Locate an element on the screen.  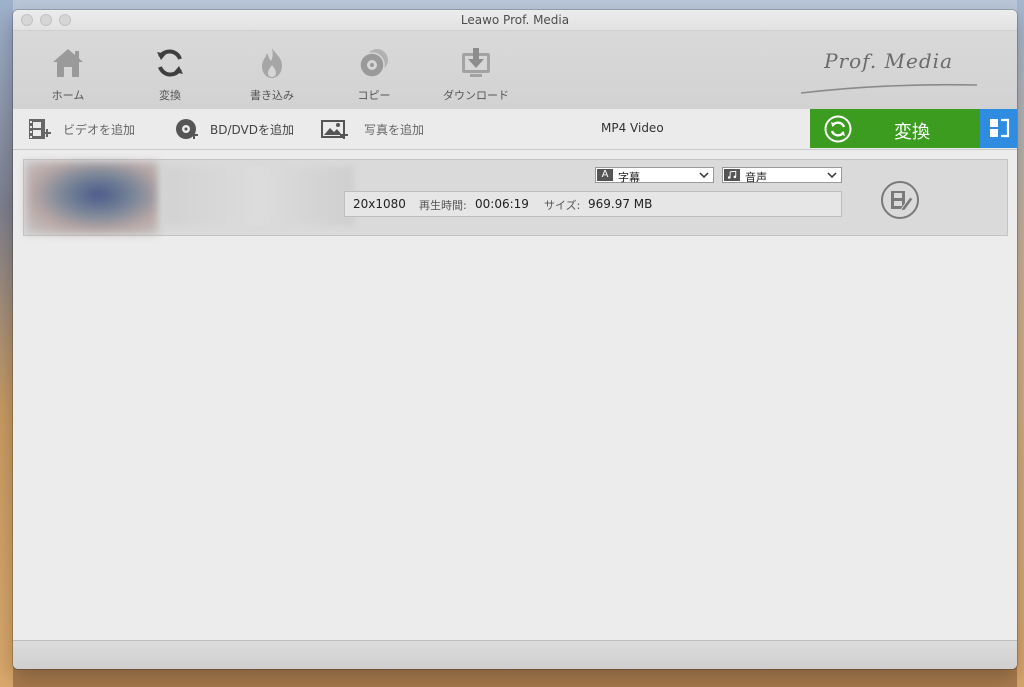
desktop-background-right is located at coordinates (1020, 343).